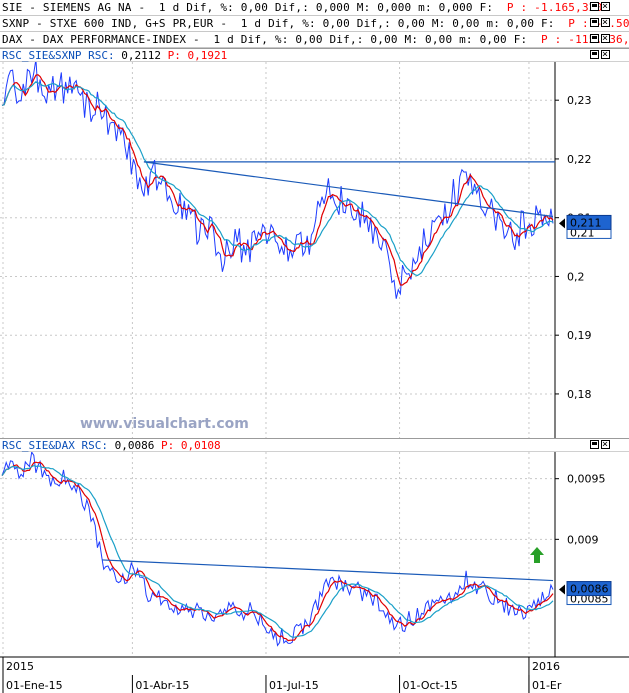 The width and height of the screenshot is (629, 693). I want to click on panel1-p-label: P:, so click(174, 55).